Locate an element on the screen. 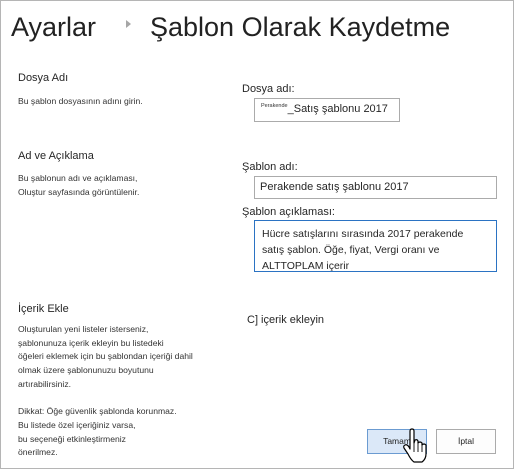 The width and height of the screenshot is (514, 469). hand-cursor-icon is located at coordinates (415, 445).